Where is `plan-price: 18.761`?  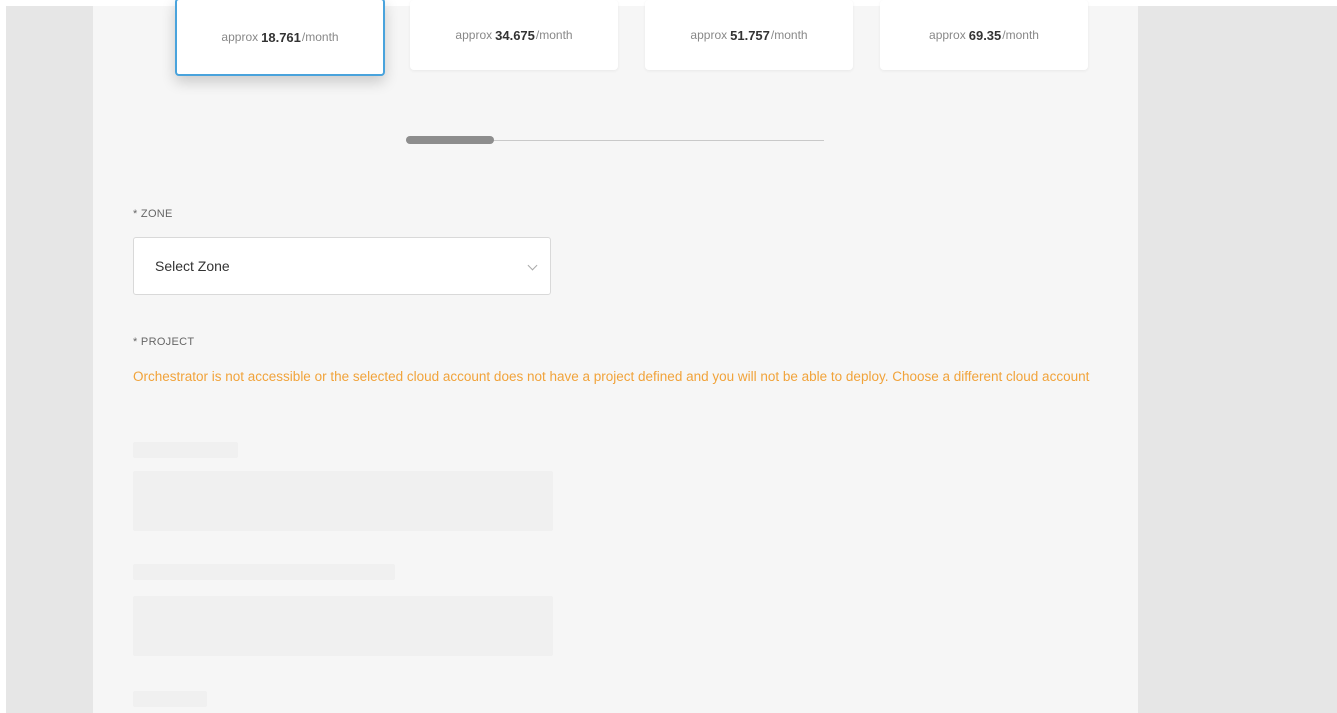
plan-price: 18.761 is located at coordinates (281, 37).